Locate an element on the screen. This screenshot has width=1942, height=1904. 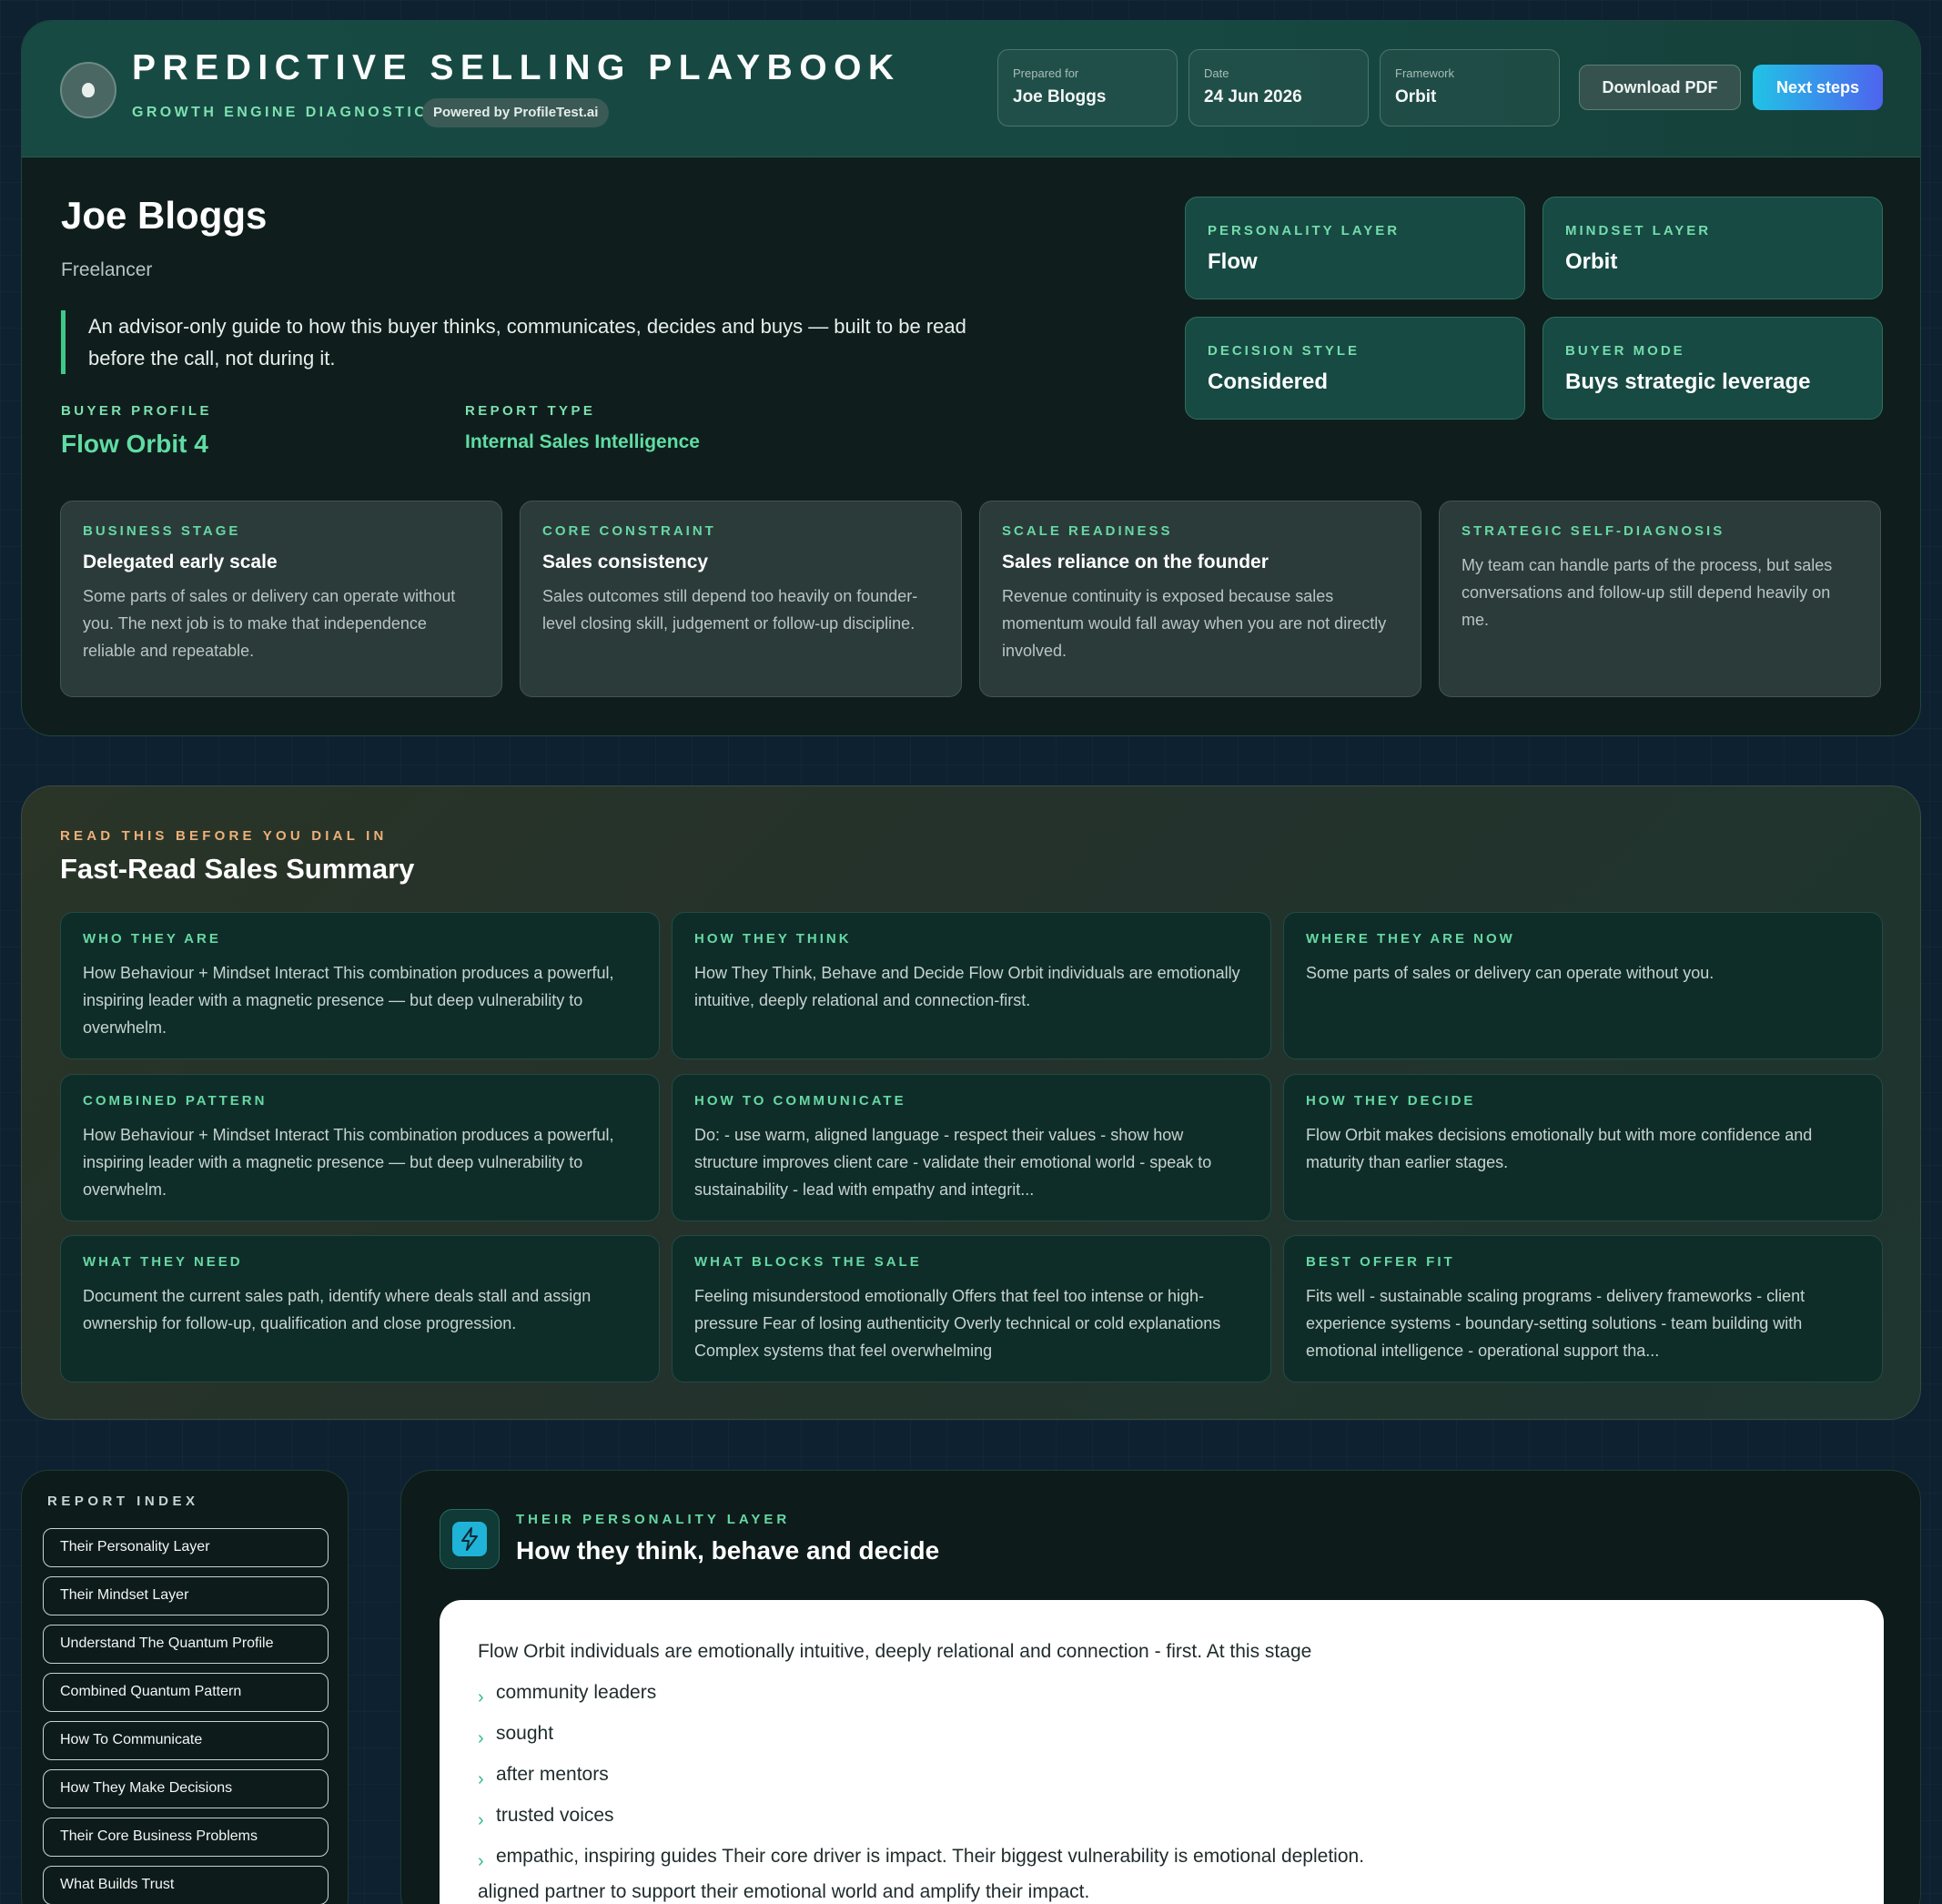
stage-label: BUSINESS STAGE is located at coordinates (162, 531).